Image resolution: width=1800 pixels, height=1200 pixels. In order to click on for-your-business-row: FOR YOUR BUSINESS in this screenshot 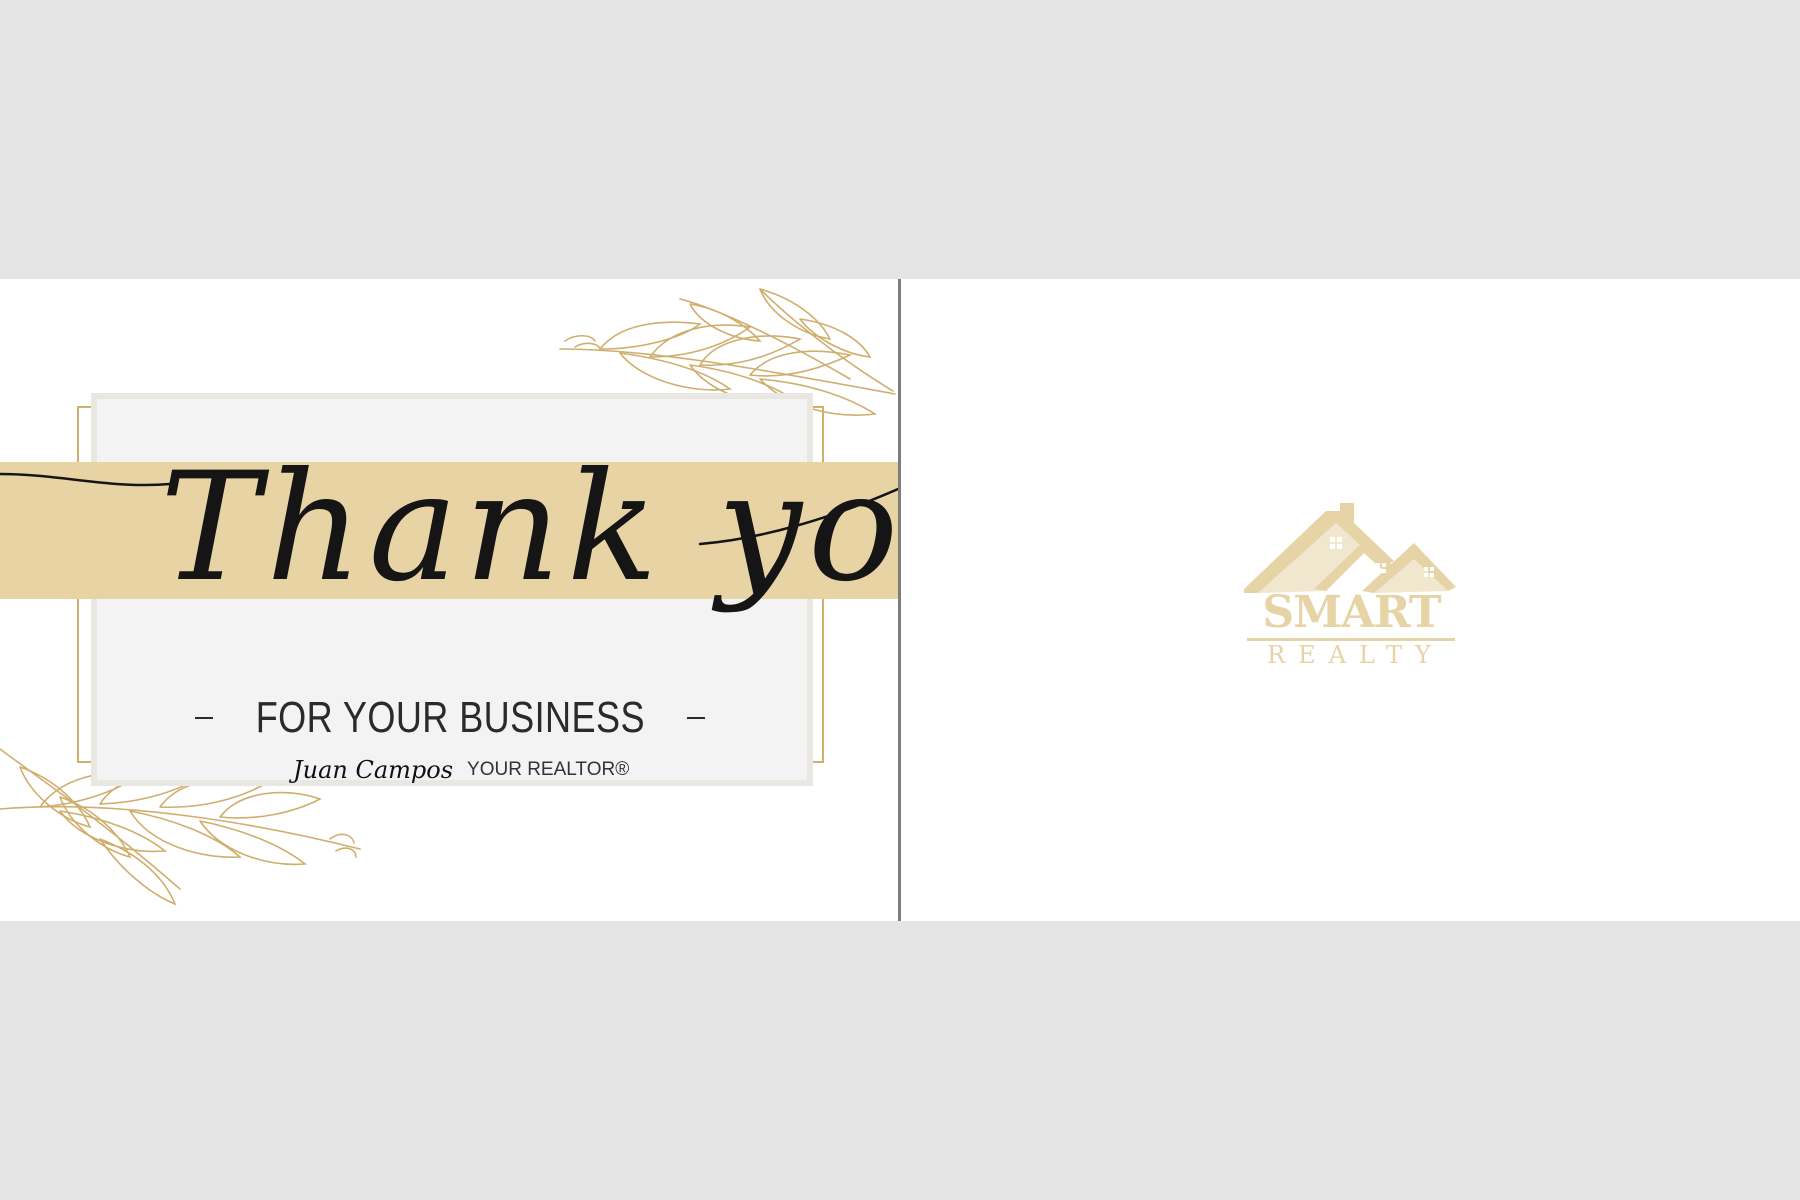, I will do `click(450, 718)`.